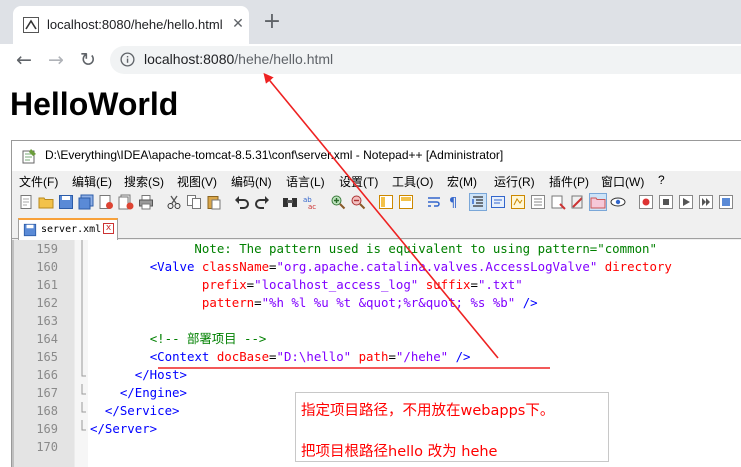 This screenshot has width=741, height=467. Describe the element at coordinates (305, 181) in the screenshot. I see `menu-language: 语言(L)` at that location.